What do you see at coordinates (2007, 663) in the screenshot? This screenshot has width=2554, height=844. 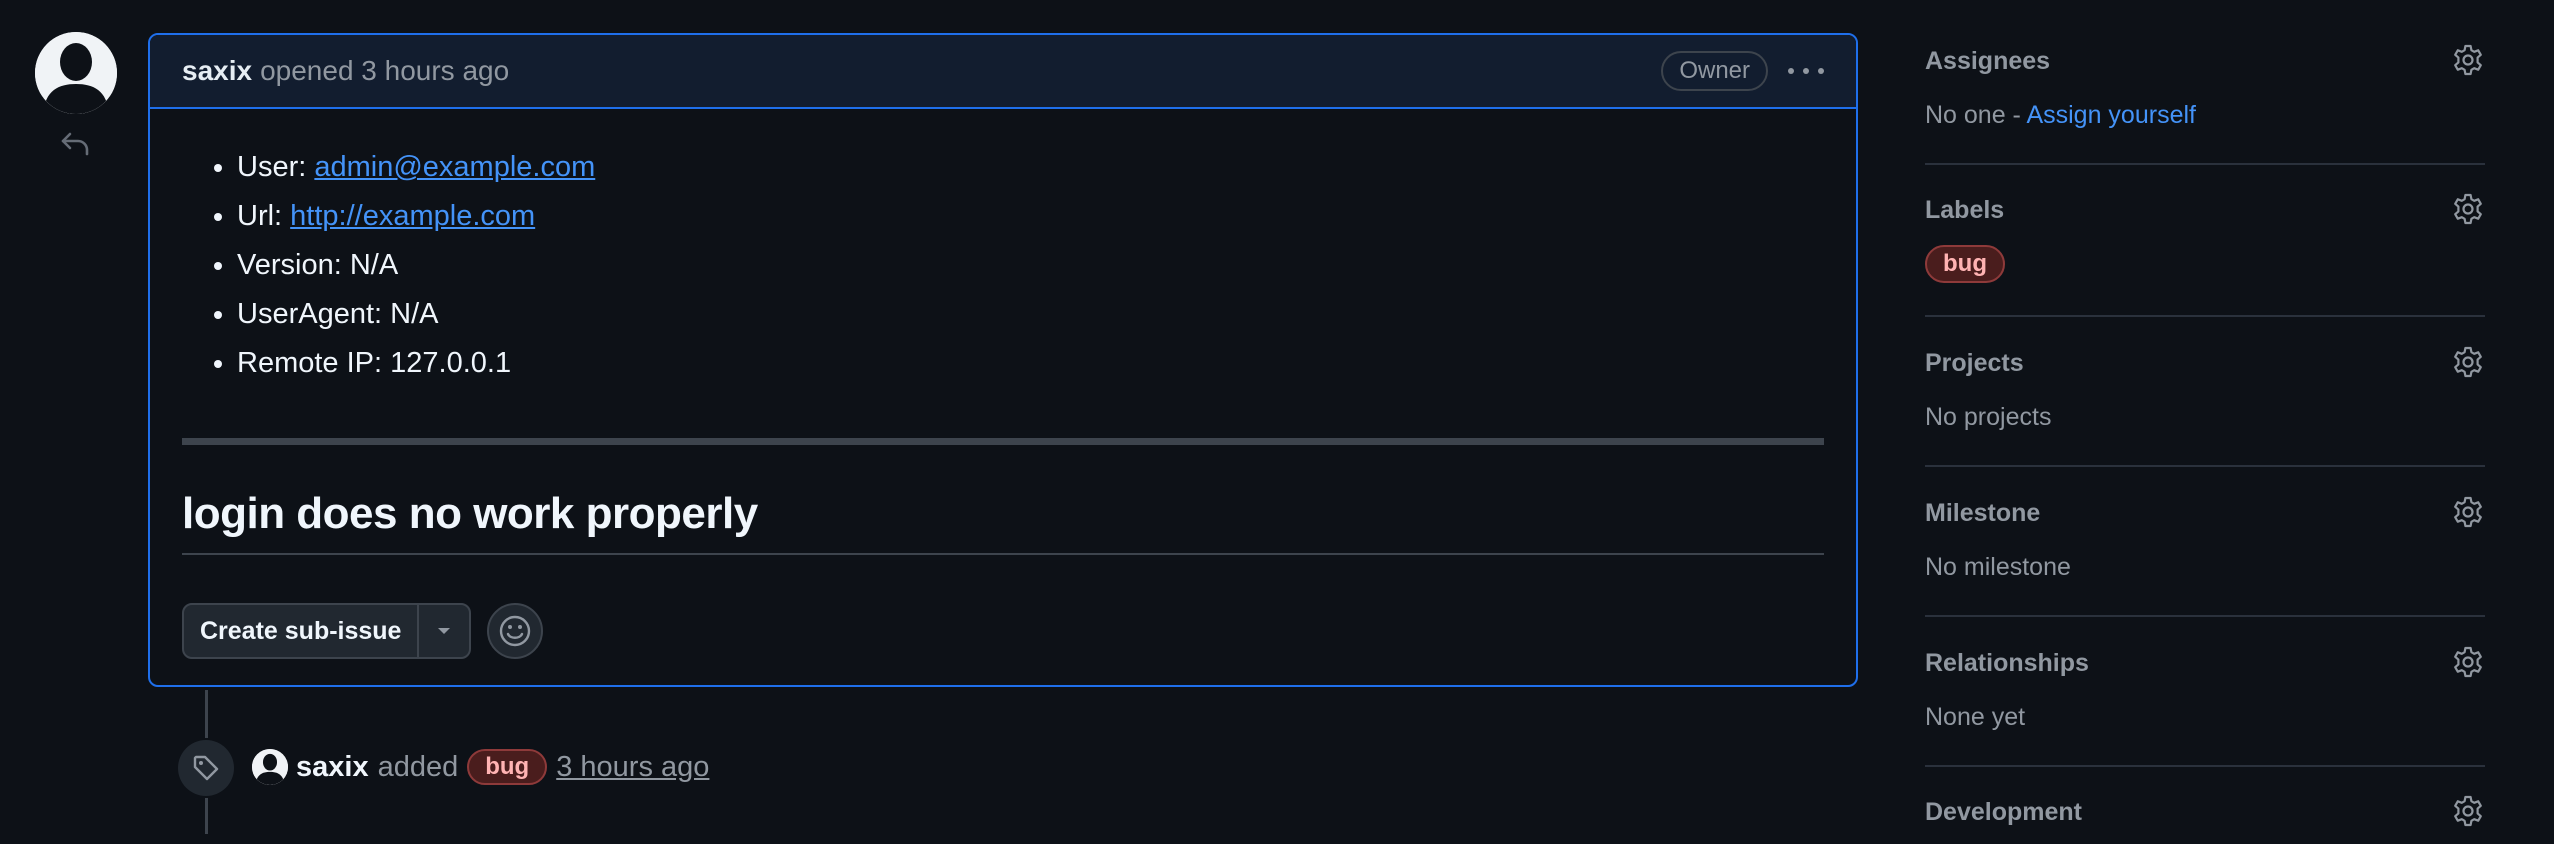 I see `relationships-title: Relationships` at bounding box center [2007, 663].